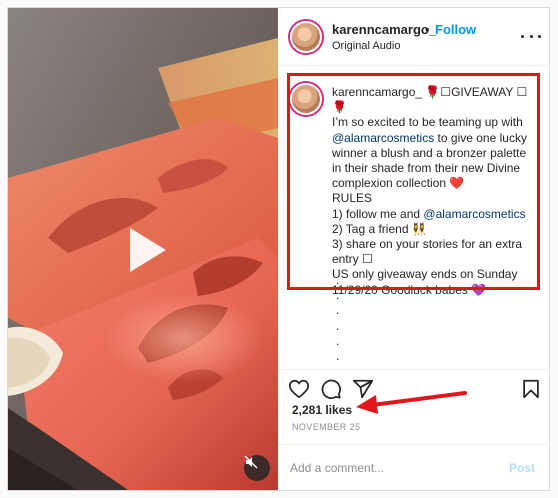  Describe the element at coordinates (383, 138) in the screenshot. I see `mention-link: @alamarcosmetics` at that location.